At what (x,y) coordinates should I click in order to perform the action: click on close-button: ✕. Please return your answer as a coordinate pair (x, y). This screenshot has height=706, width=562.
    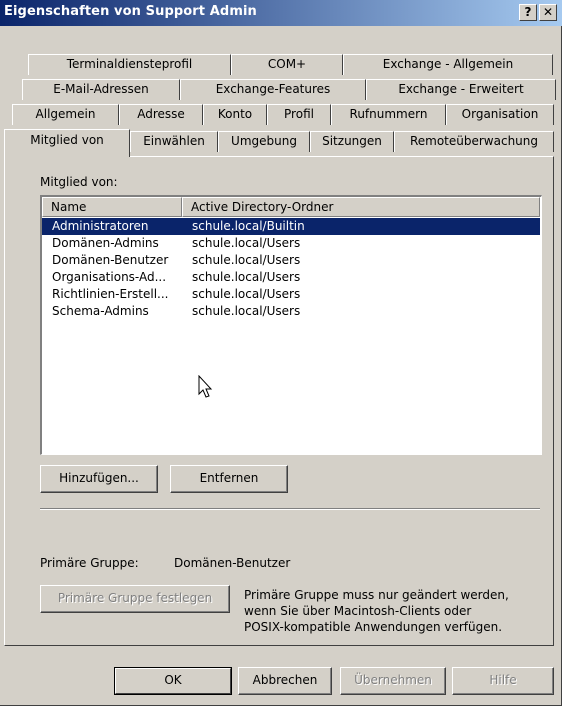
    Looking at the image, I should click on (548, 12).